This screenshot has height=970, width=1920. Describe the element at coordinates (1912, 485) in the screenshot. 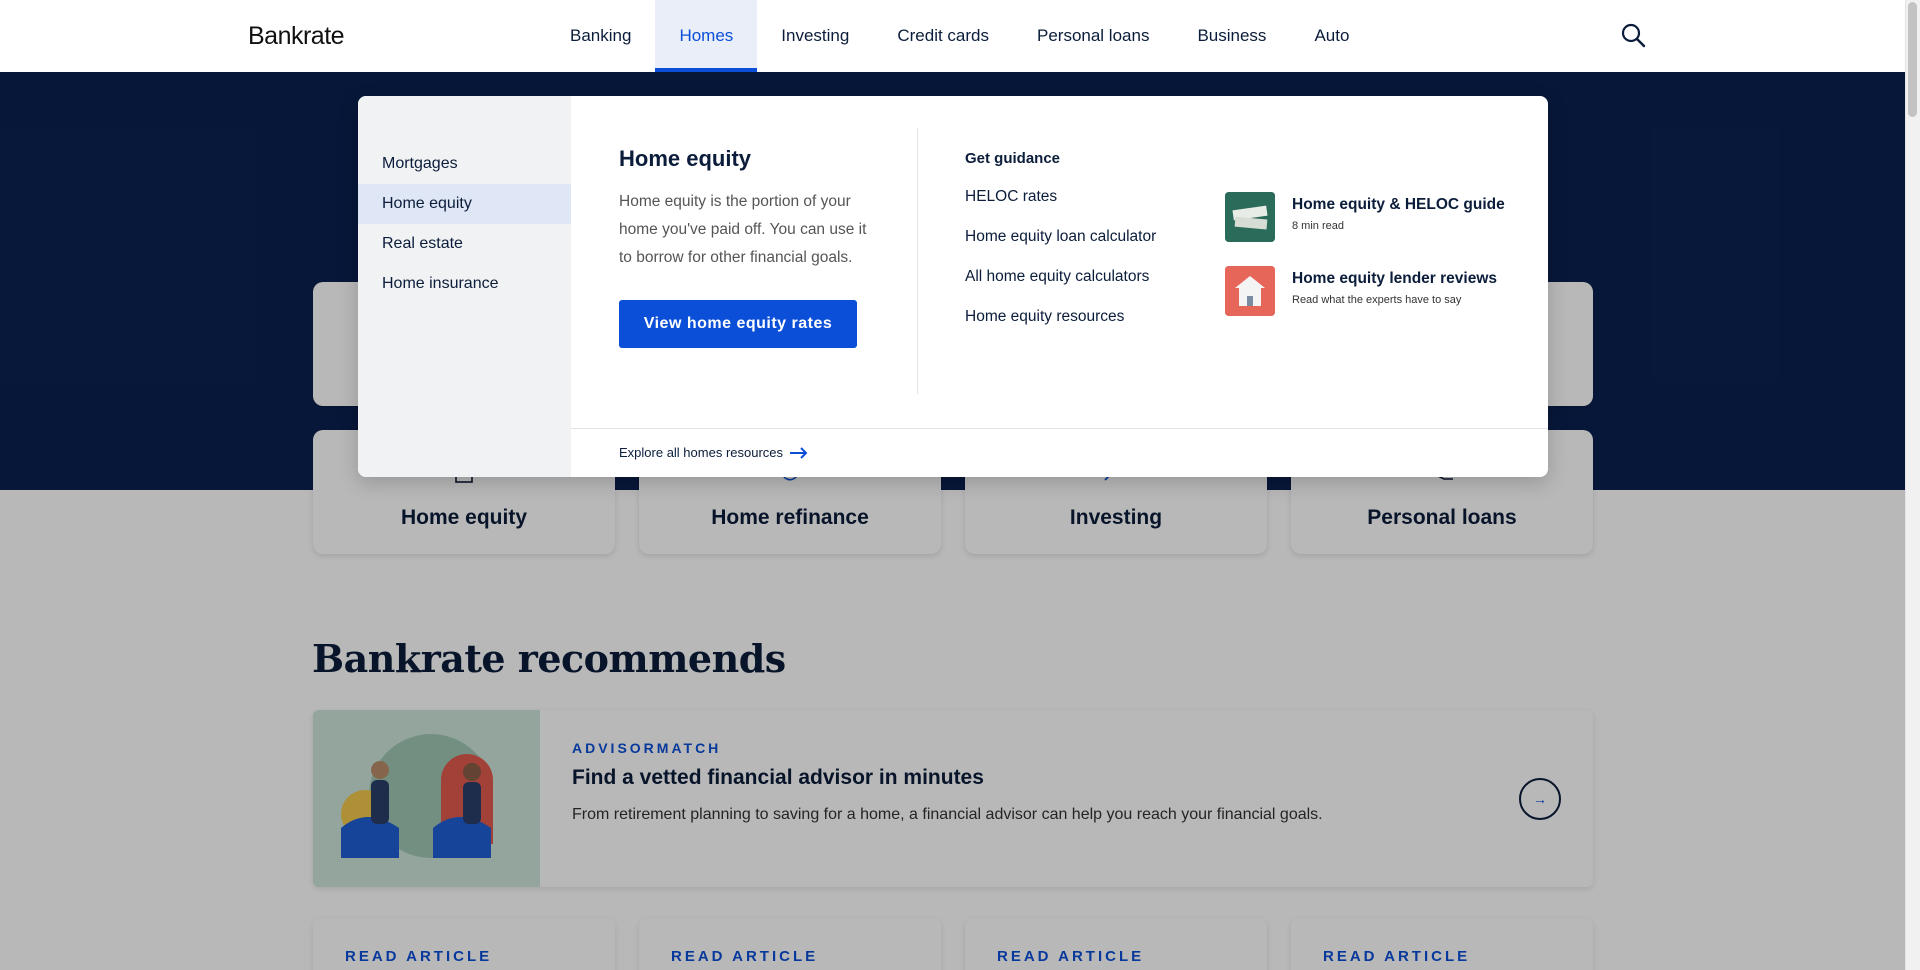

I see `page-scrollbar` at that location.